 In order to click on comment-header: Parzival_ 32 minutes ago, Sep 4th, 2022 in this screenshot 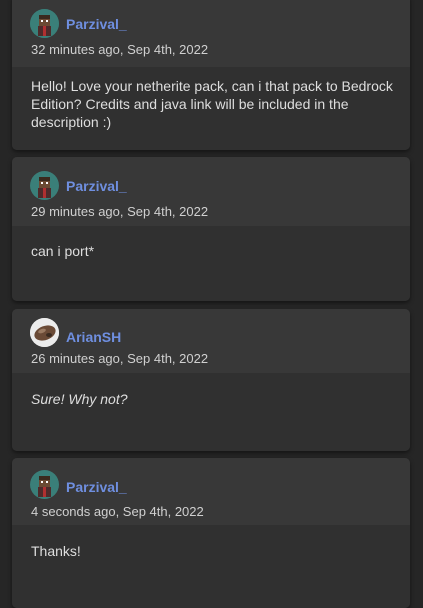, I will do `click(211, 33)`.